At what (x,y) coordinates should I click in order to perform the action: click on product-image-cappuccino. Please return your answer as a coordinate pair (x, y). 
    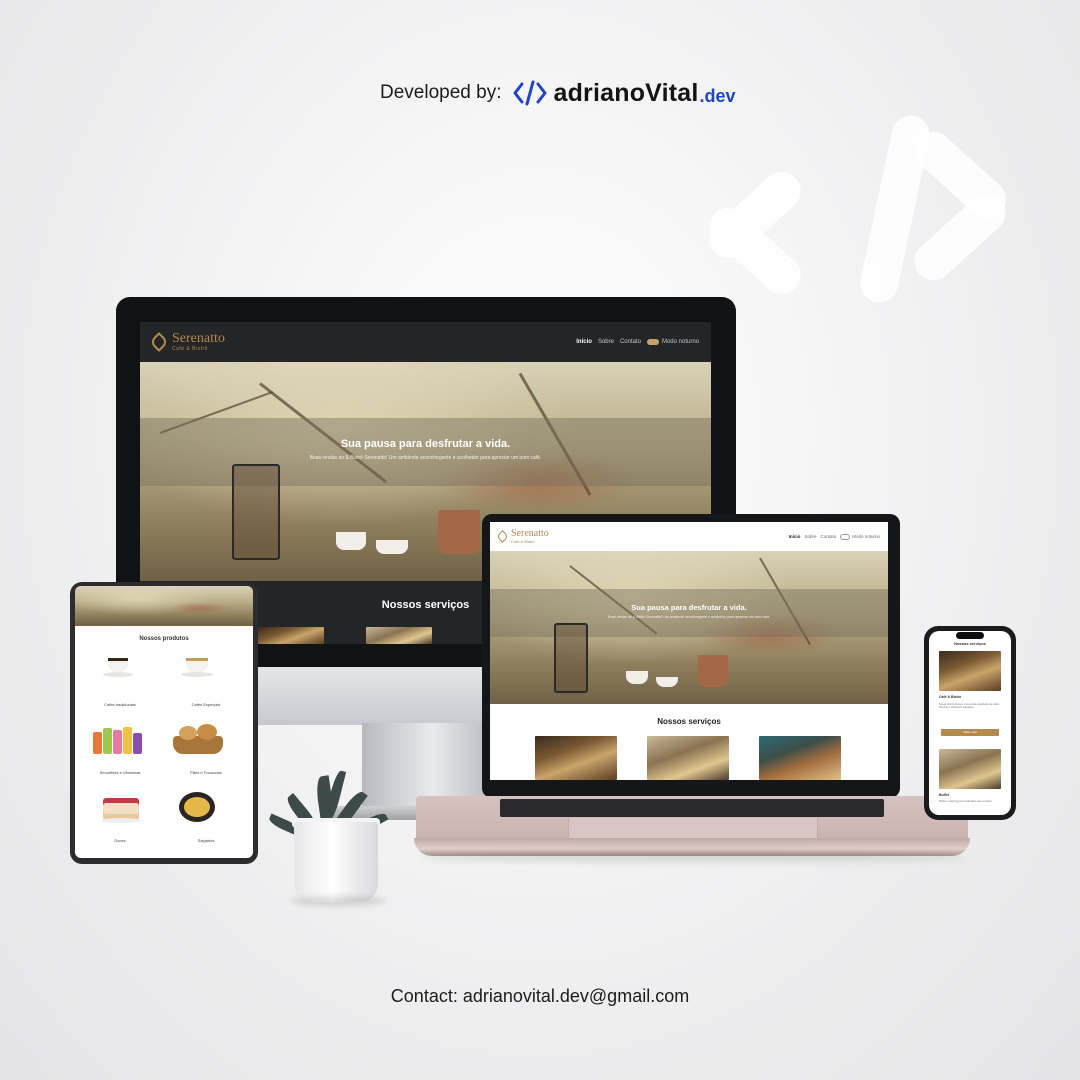
    Looking at the image, I should click on (197, 669).